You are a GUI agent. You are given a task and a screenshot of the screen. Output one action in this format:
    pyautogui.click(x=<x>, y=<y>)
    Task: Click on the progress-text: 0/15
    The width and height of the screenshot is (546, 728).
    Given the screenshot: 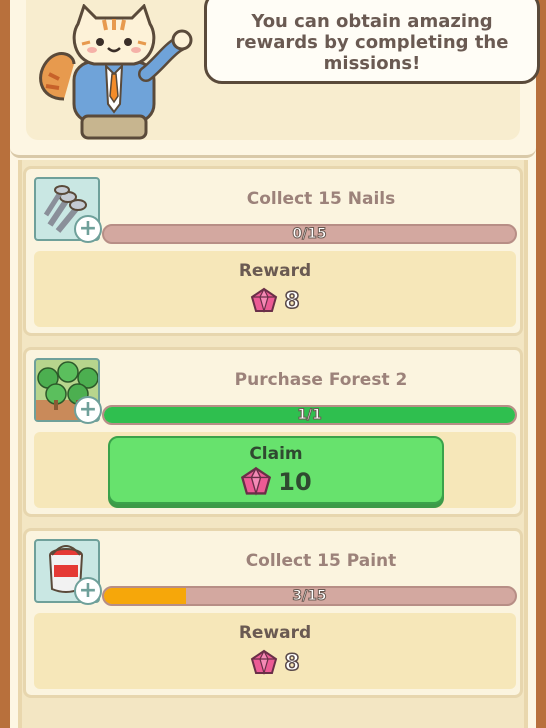 What is the action you would take?
    pyautogui.click(x=309, y=234)
    